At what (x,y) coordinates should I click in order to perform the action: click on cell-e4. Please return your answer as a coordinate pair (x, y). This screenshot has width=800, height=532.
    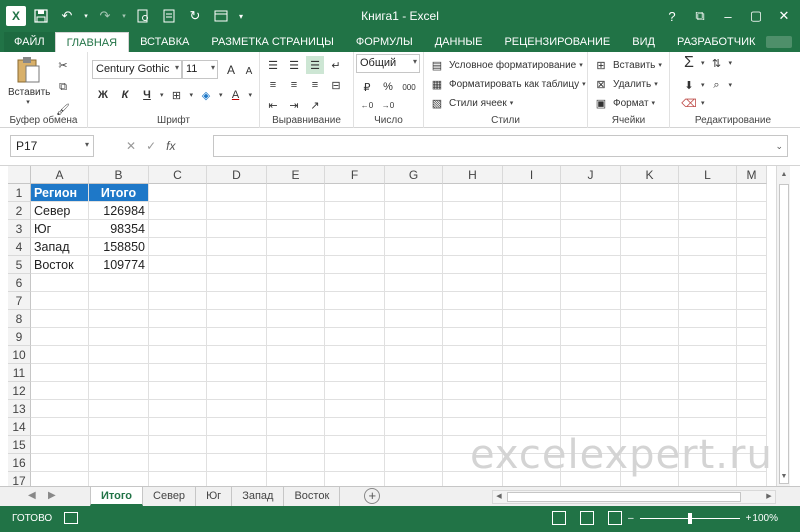
    Looking at the image, I should click on (296, 247).